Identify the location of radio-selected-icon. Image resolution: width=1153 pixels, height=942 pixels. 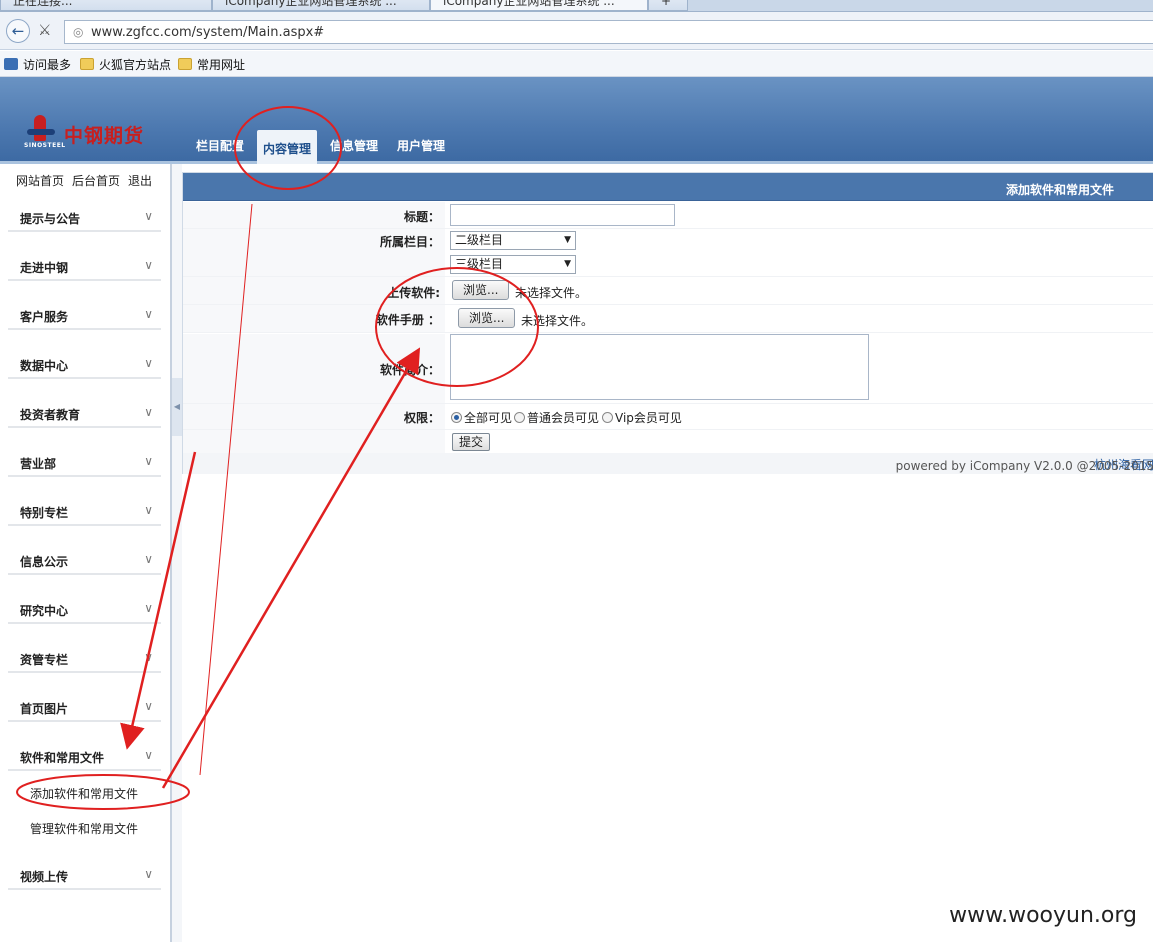
(456, 417).